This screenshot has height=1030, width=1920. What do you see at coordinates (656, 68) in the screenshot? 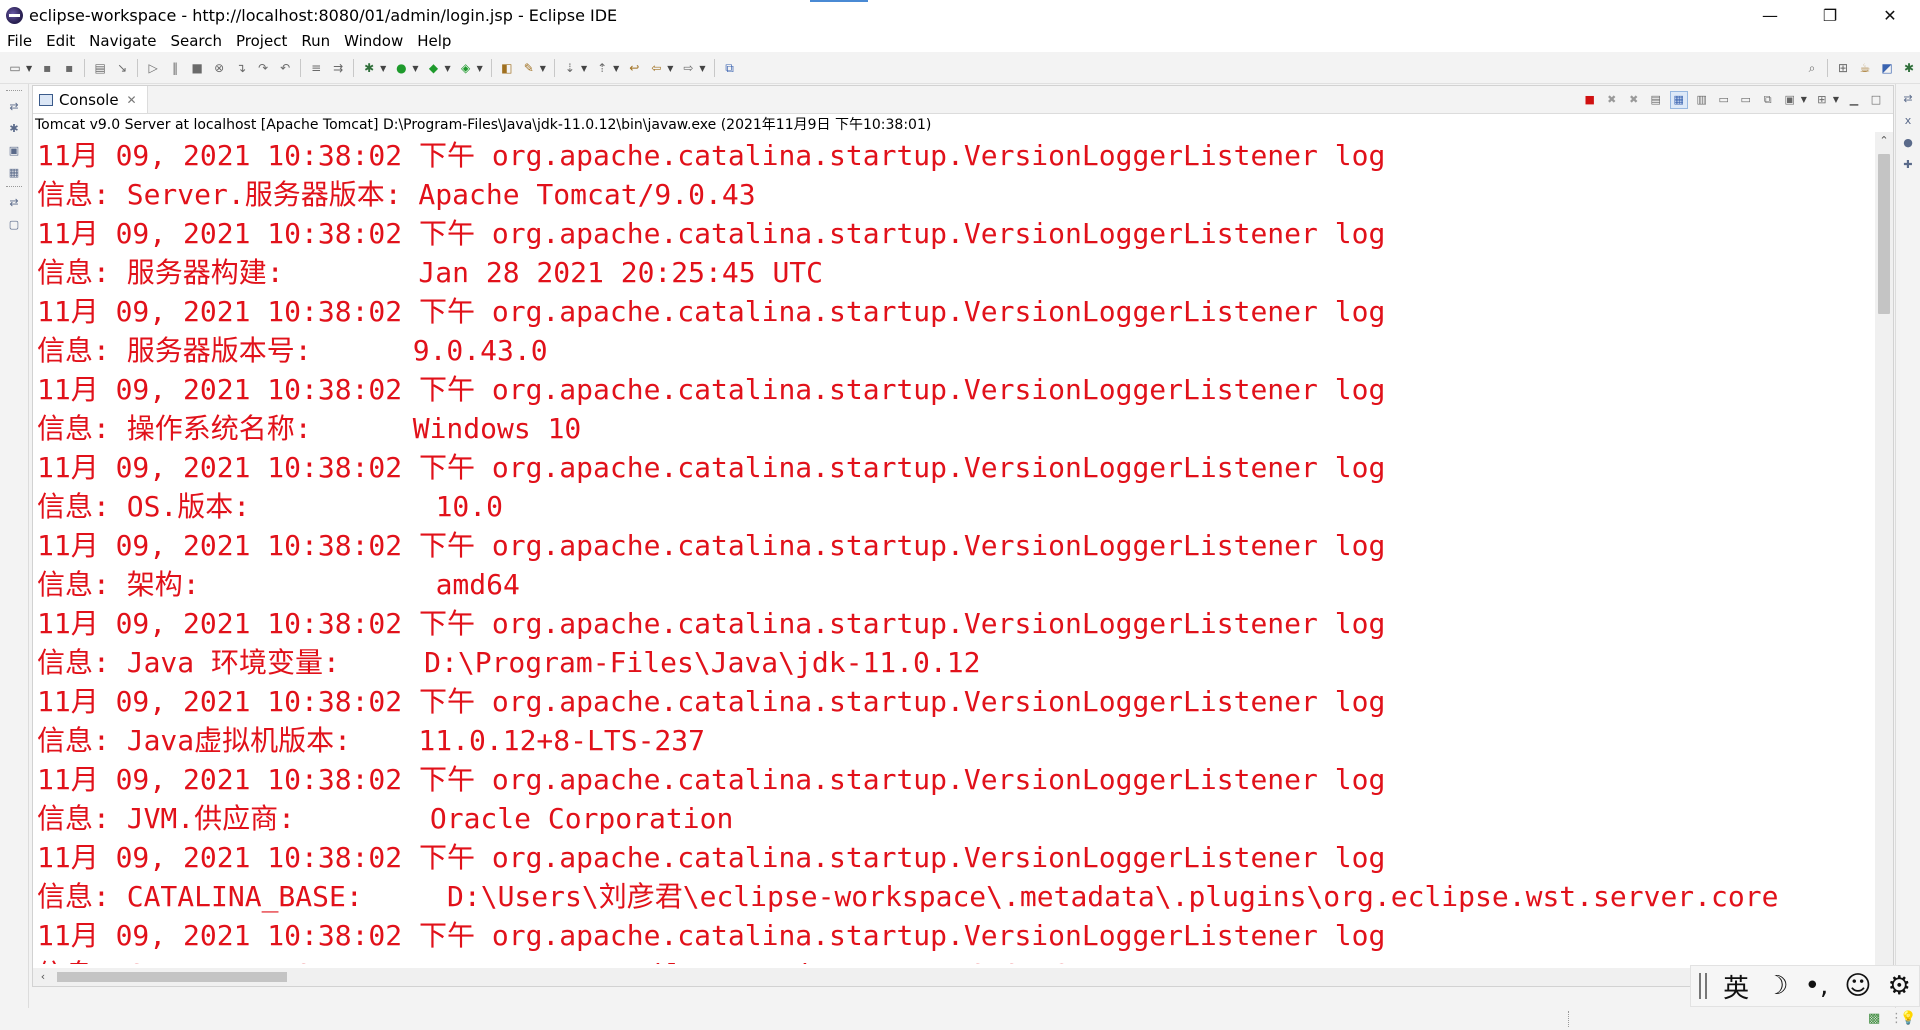
I see `back-icon: ⇦` at bounding box center [656, 68].